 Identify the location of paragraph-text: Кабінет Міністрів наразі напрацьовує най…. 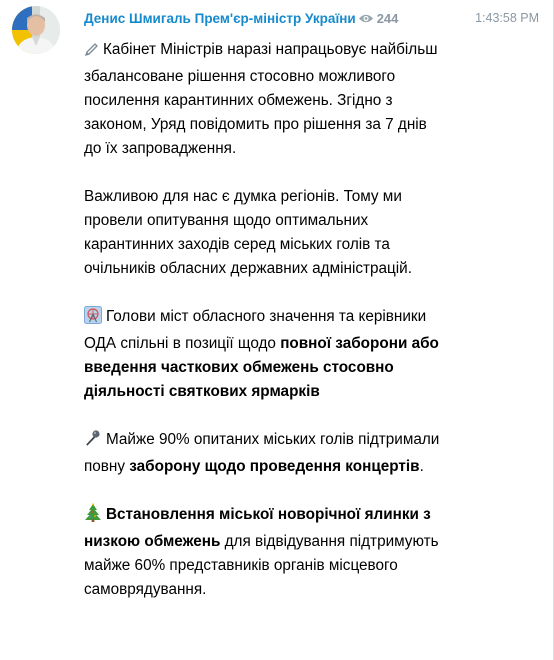
(261, 99).